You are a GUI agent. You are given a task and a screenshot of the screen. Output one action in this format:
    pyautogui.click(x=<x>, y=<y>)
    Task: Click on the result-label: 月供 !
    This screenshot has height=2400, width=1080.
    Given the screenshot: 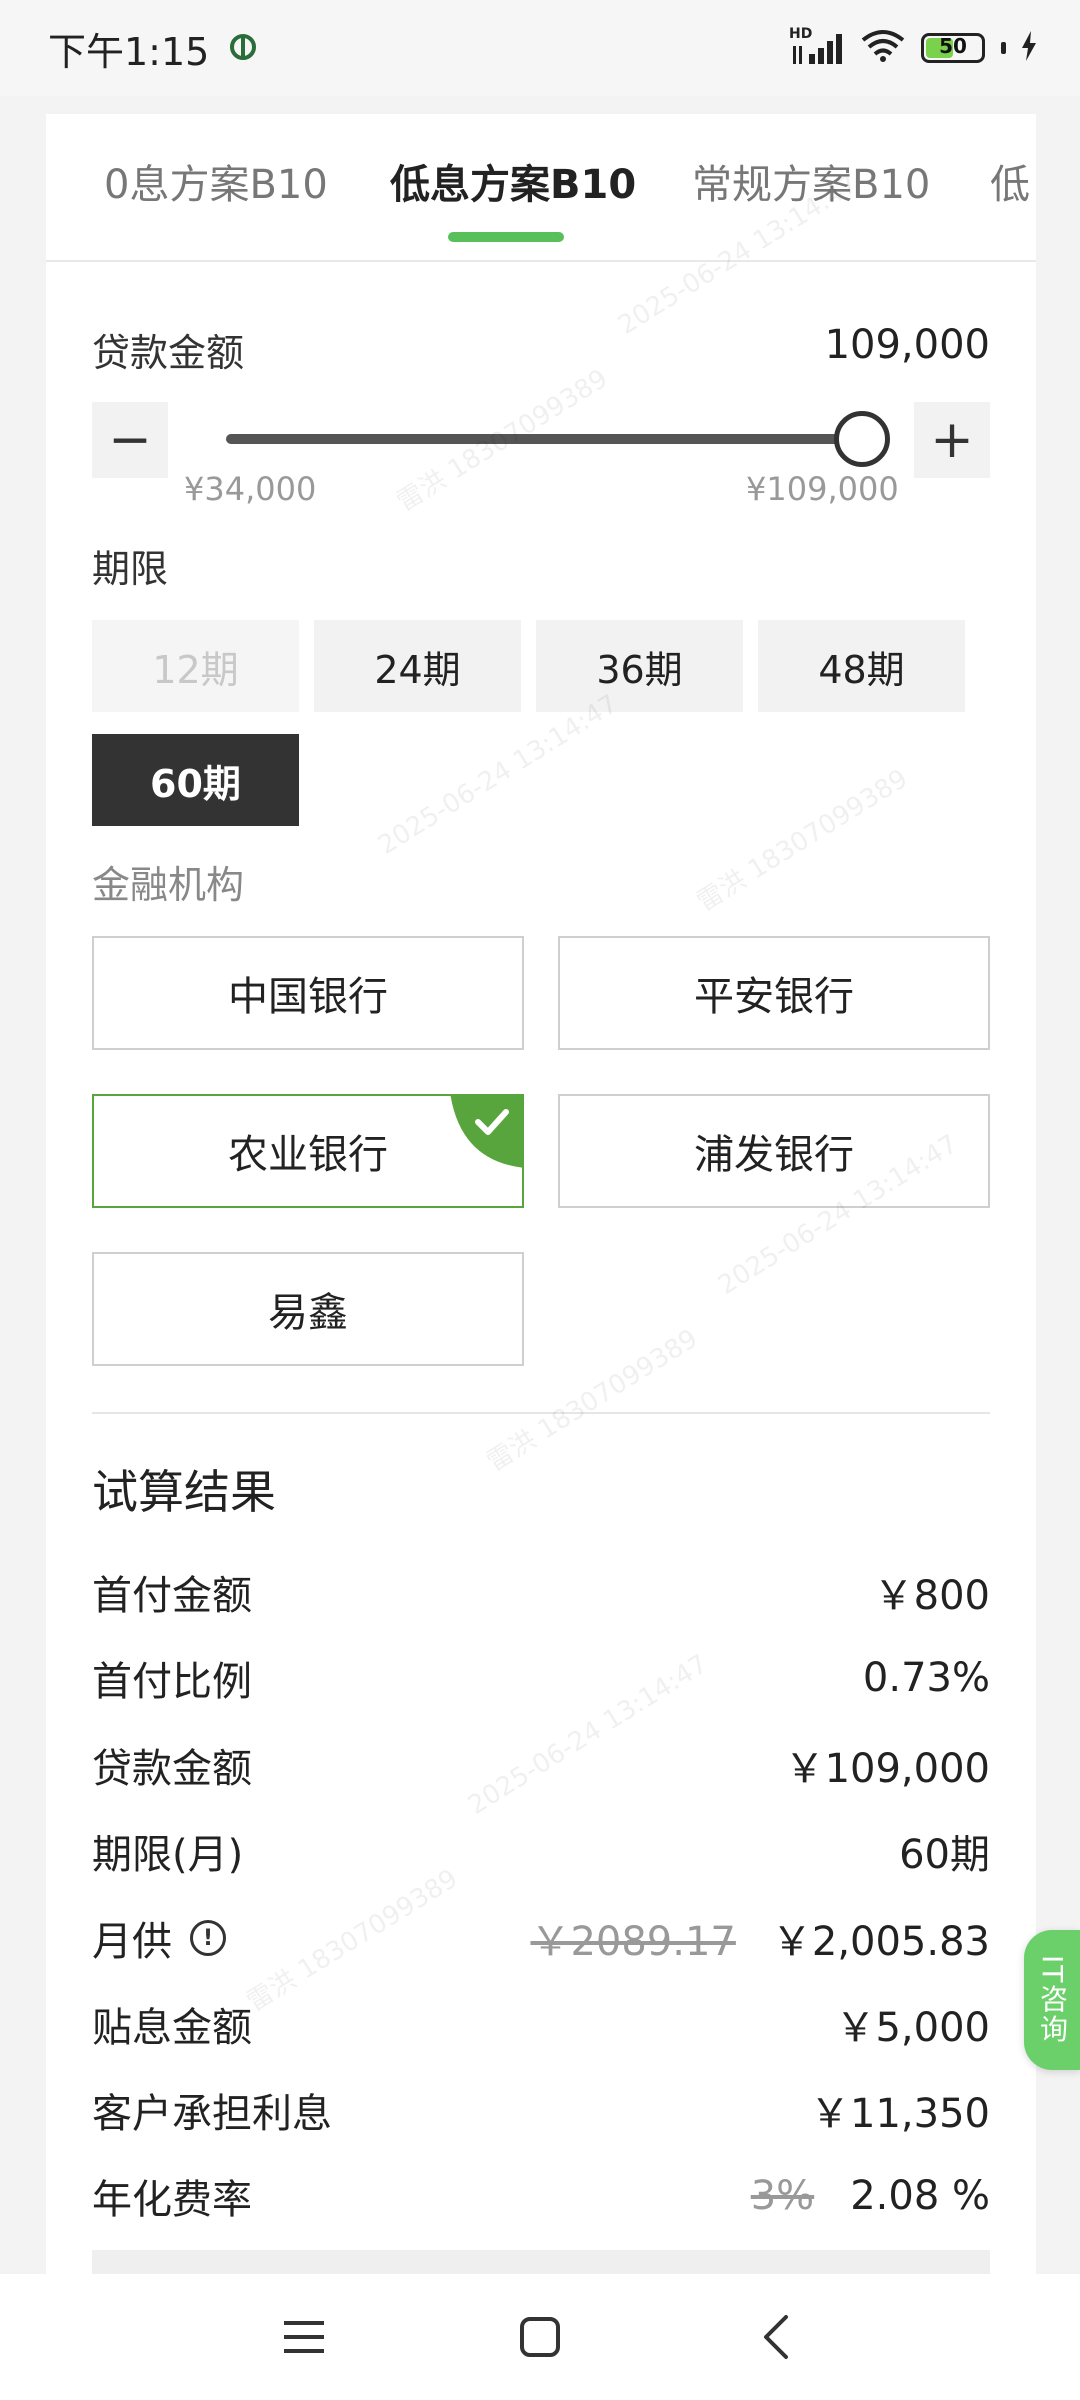 What is the action you would take?
    pyautogui.click(x=159, y=1938)
    